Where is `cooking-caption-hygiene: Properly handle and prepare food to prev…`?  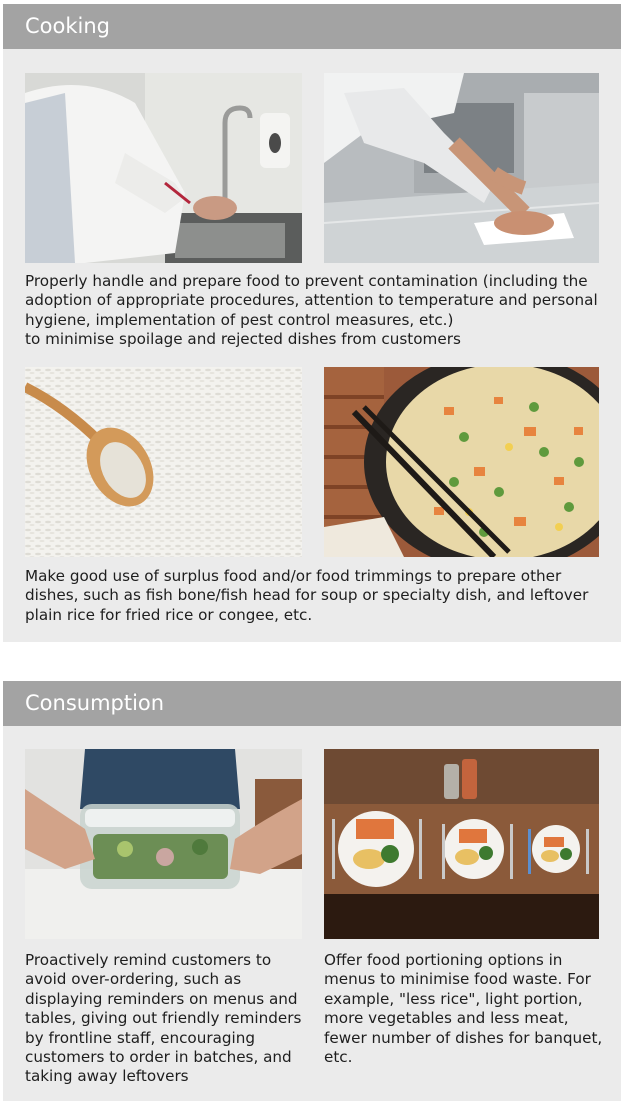
cooking-caption-hygiene: Properly handle and prepare food to prev… is located at coordinates (315, 311).